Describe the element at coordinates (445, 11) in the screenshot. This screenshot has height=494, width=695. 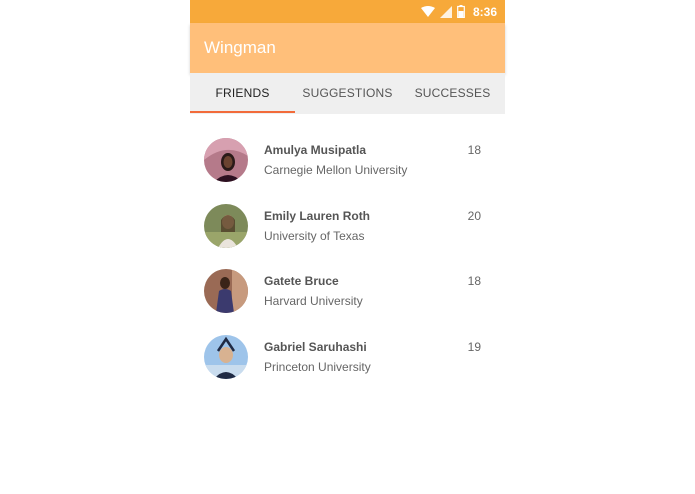
I see `signal-icon` at that location.